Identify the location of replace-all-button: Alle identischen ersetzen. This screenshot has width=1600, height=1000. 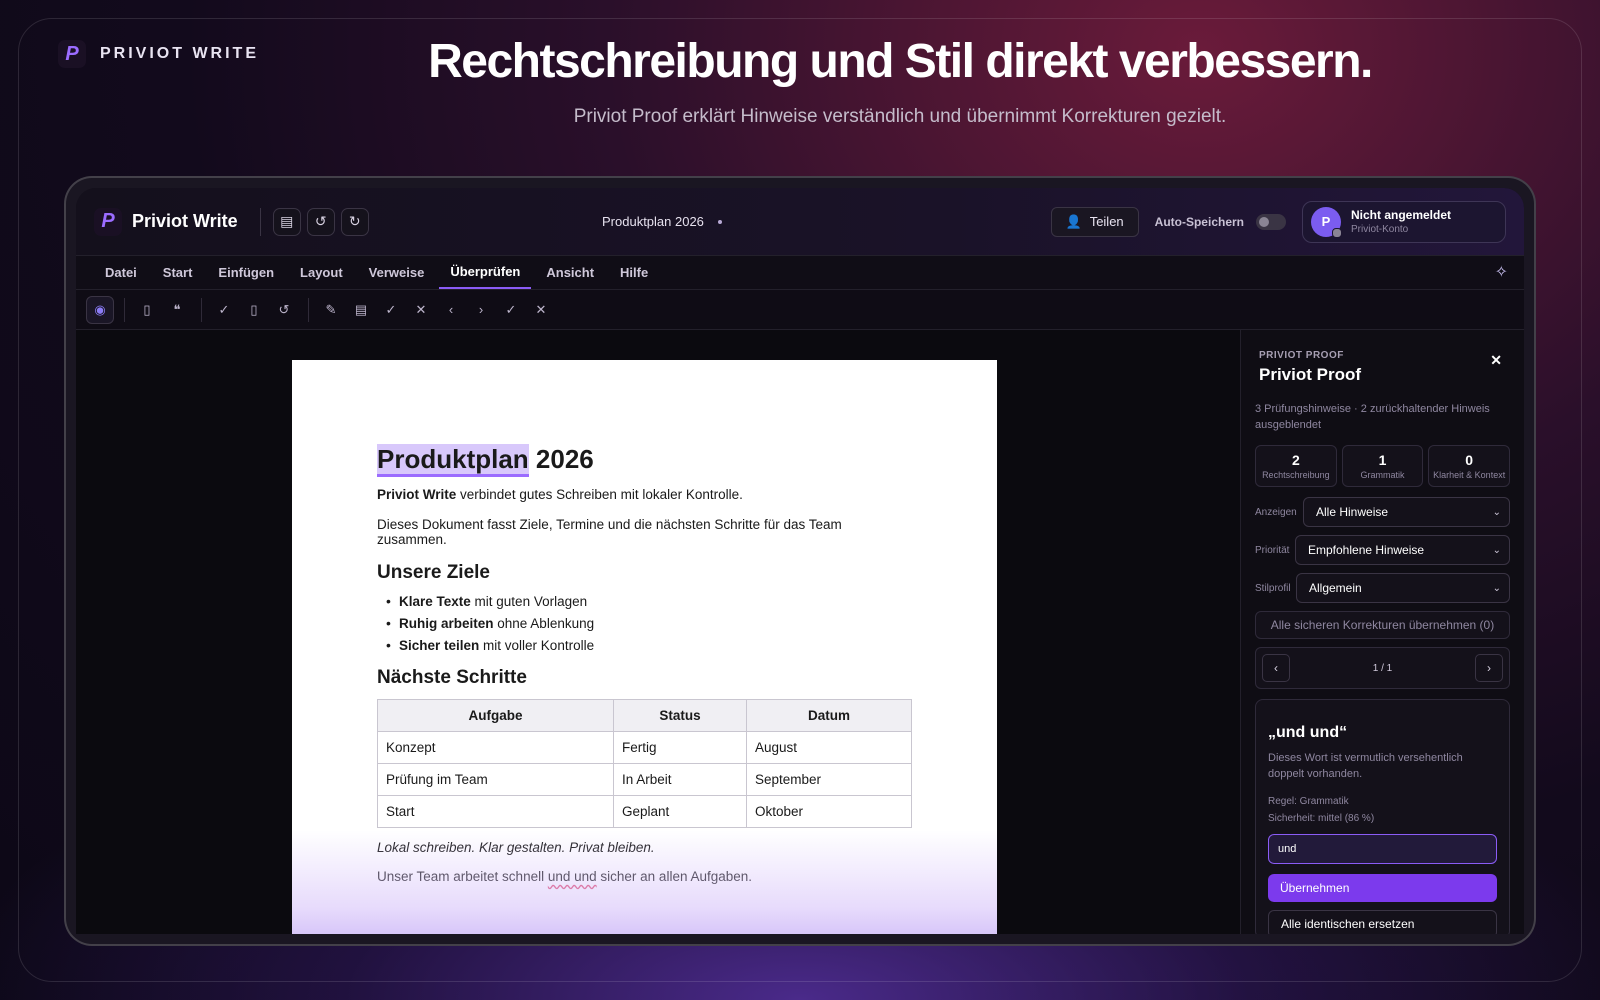
(1382, 922).